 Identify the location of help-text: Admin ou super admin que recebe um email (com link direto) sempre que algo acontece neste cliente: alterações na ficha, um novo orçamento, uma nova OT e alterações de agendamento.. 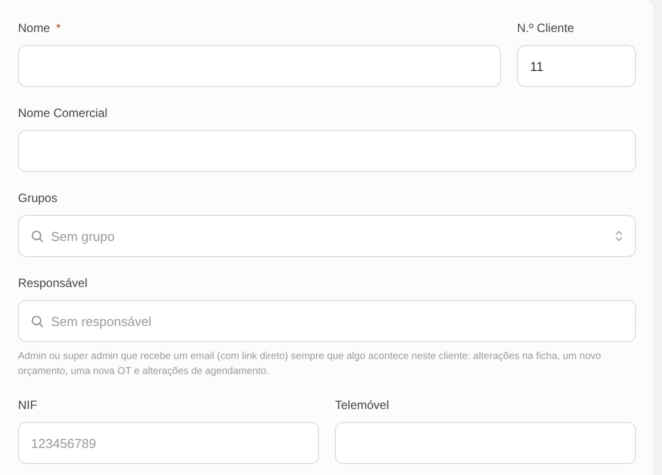
(310, 364).